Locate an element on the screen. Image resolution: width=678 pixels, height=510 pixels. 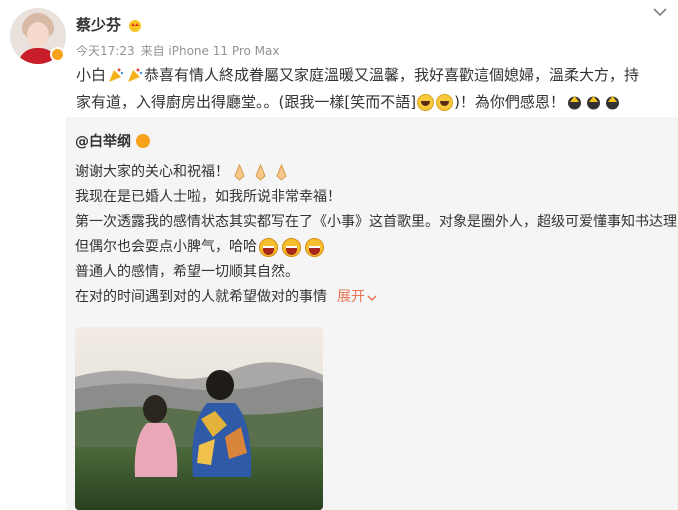
repost-line: 谢谢大家的关心和祝福！ is located at coordinates (152, 172).